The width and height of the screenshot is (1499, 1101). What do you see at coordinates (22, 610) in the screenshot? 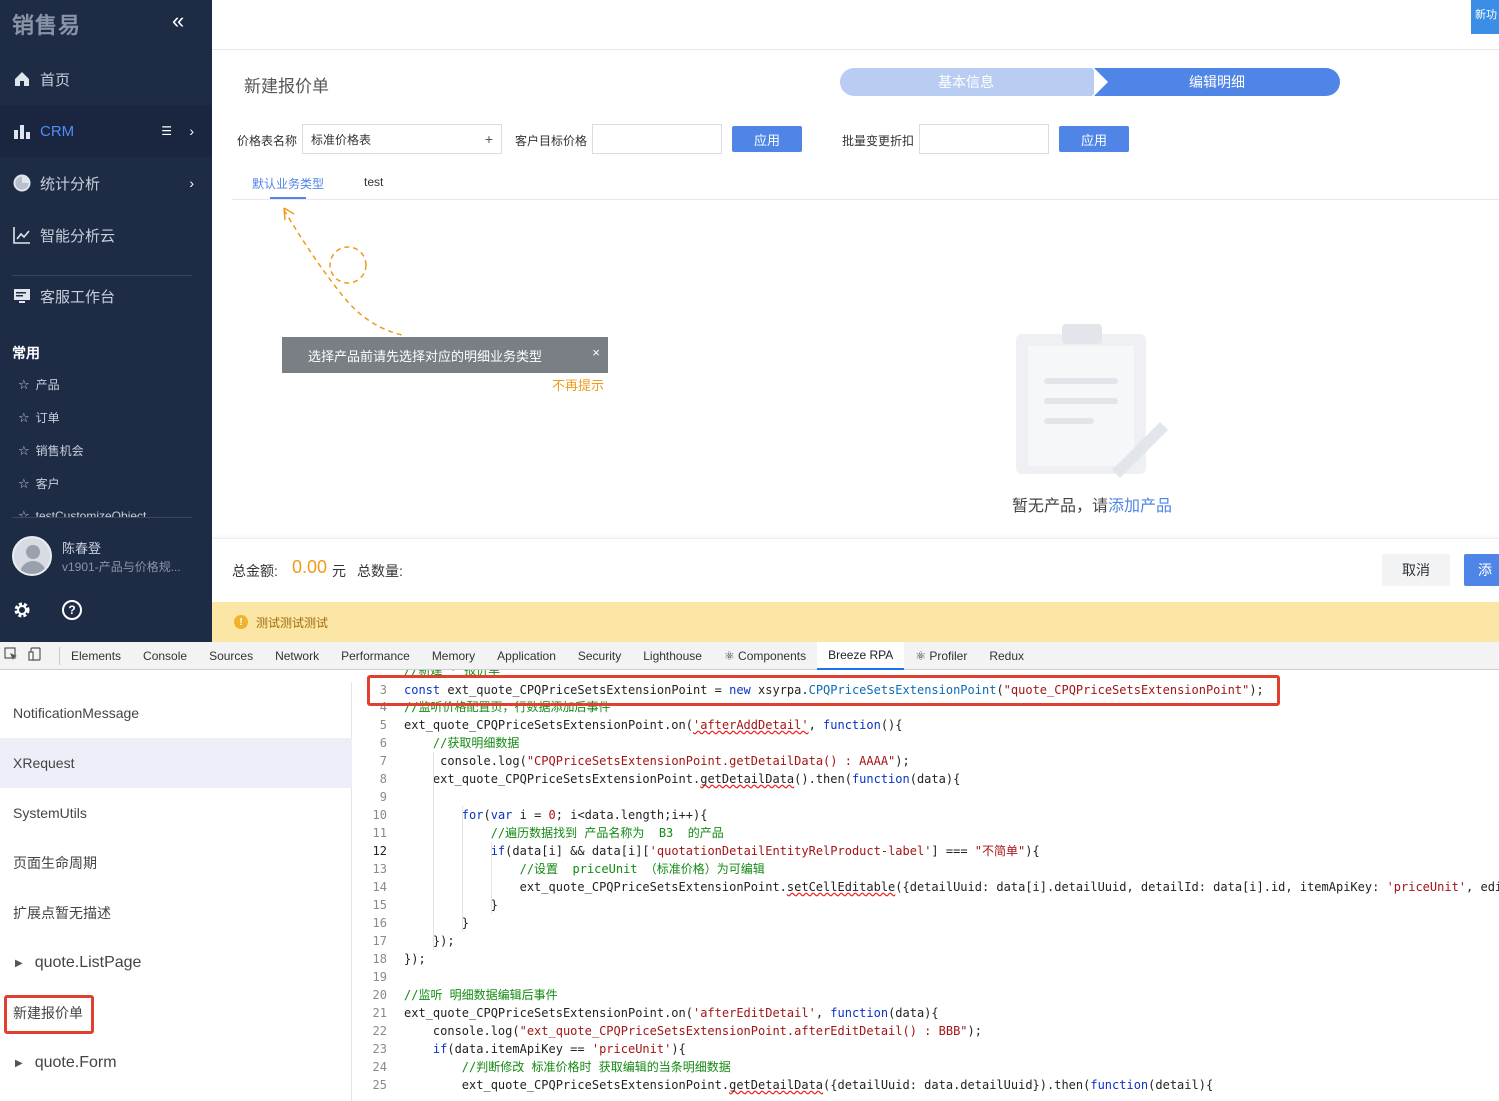
I see `gear-icon` at bounding box center [22, 610].